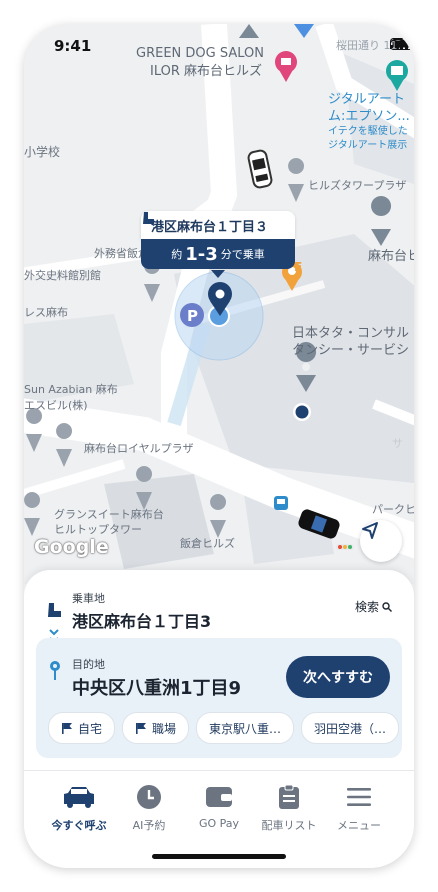 This screenshot has height=892, width=438. What do you see at coordinates (397, 443) in the screenshot?
I see `poi-sa: サ` at bounding box center [397, 443].